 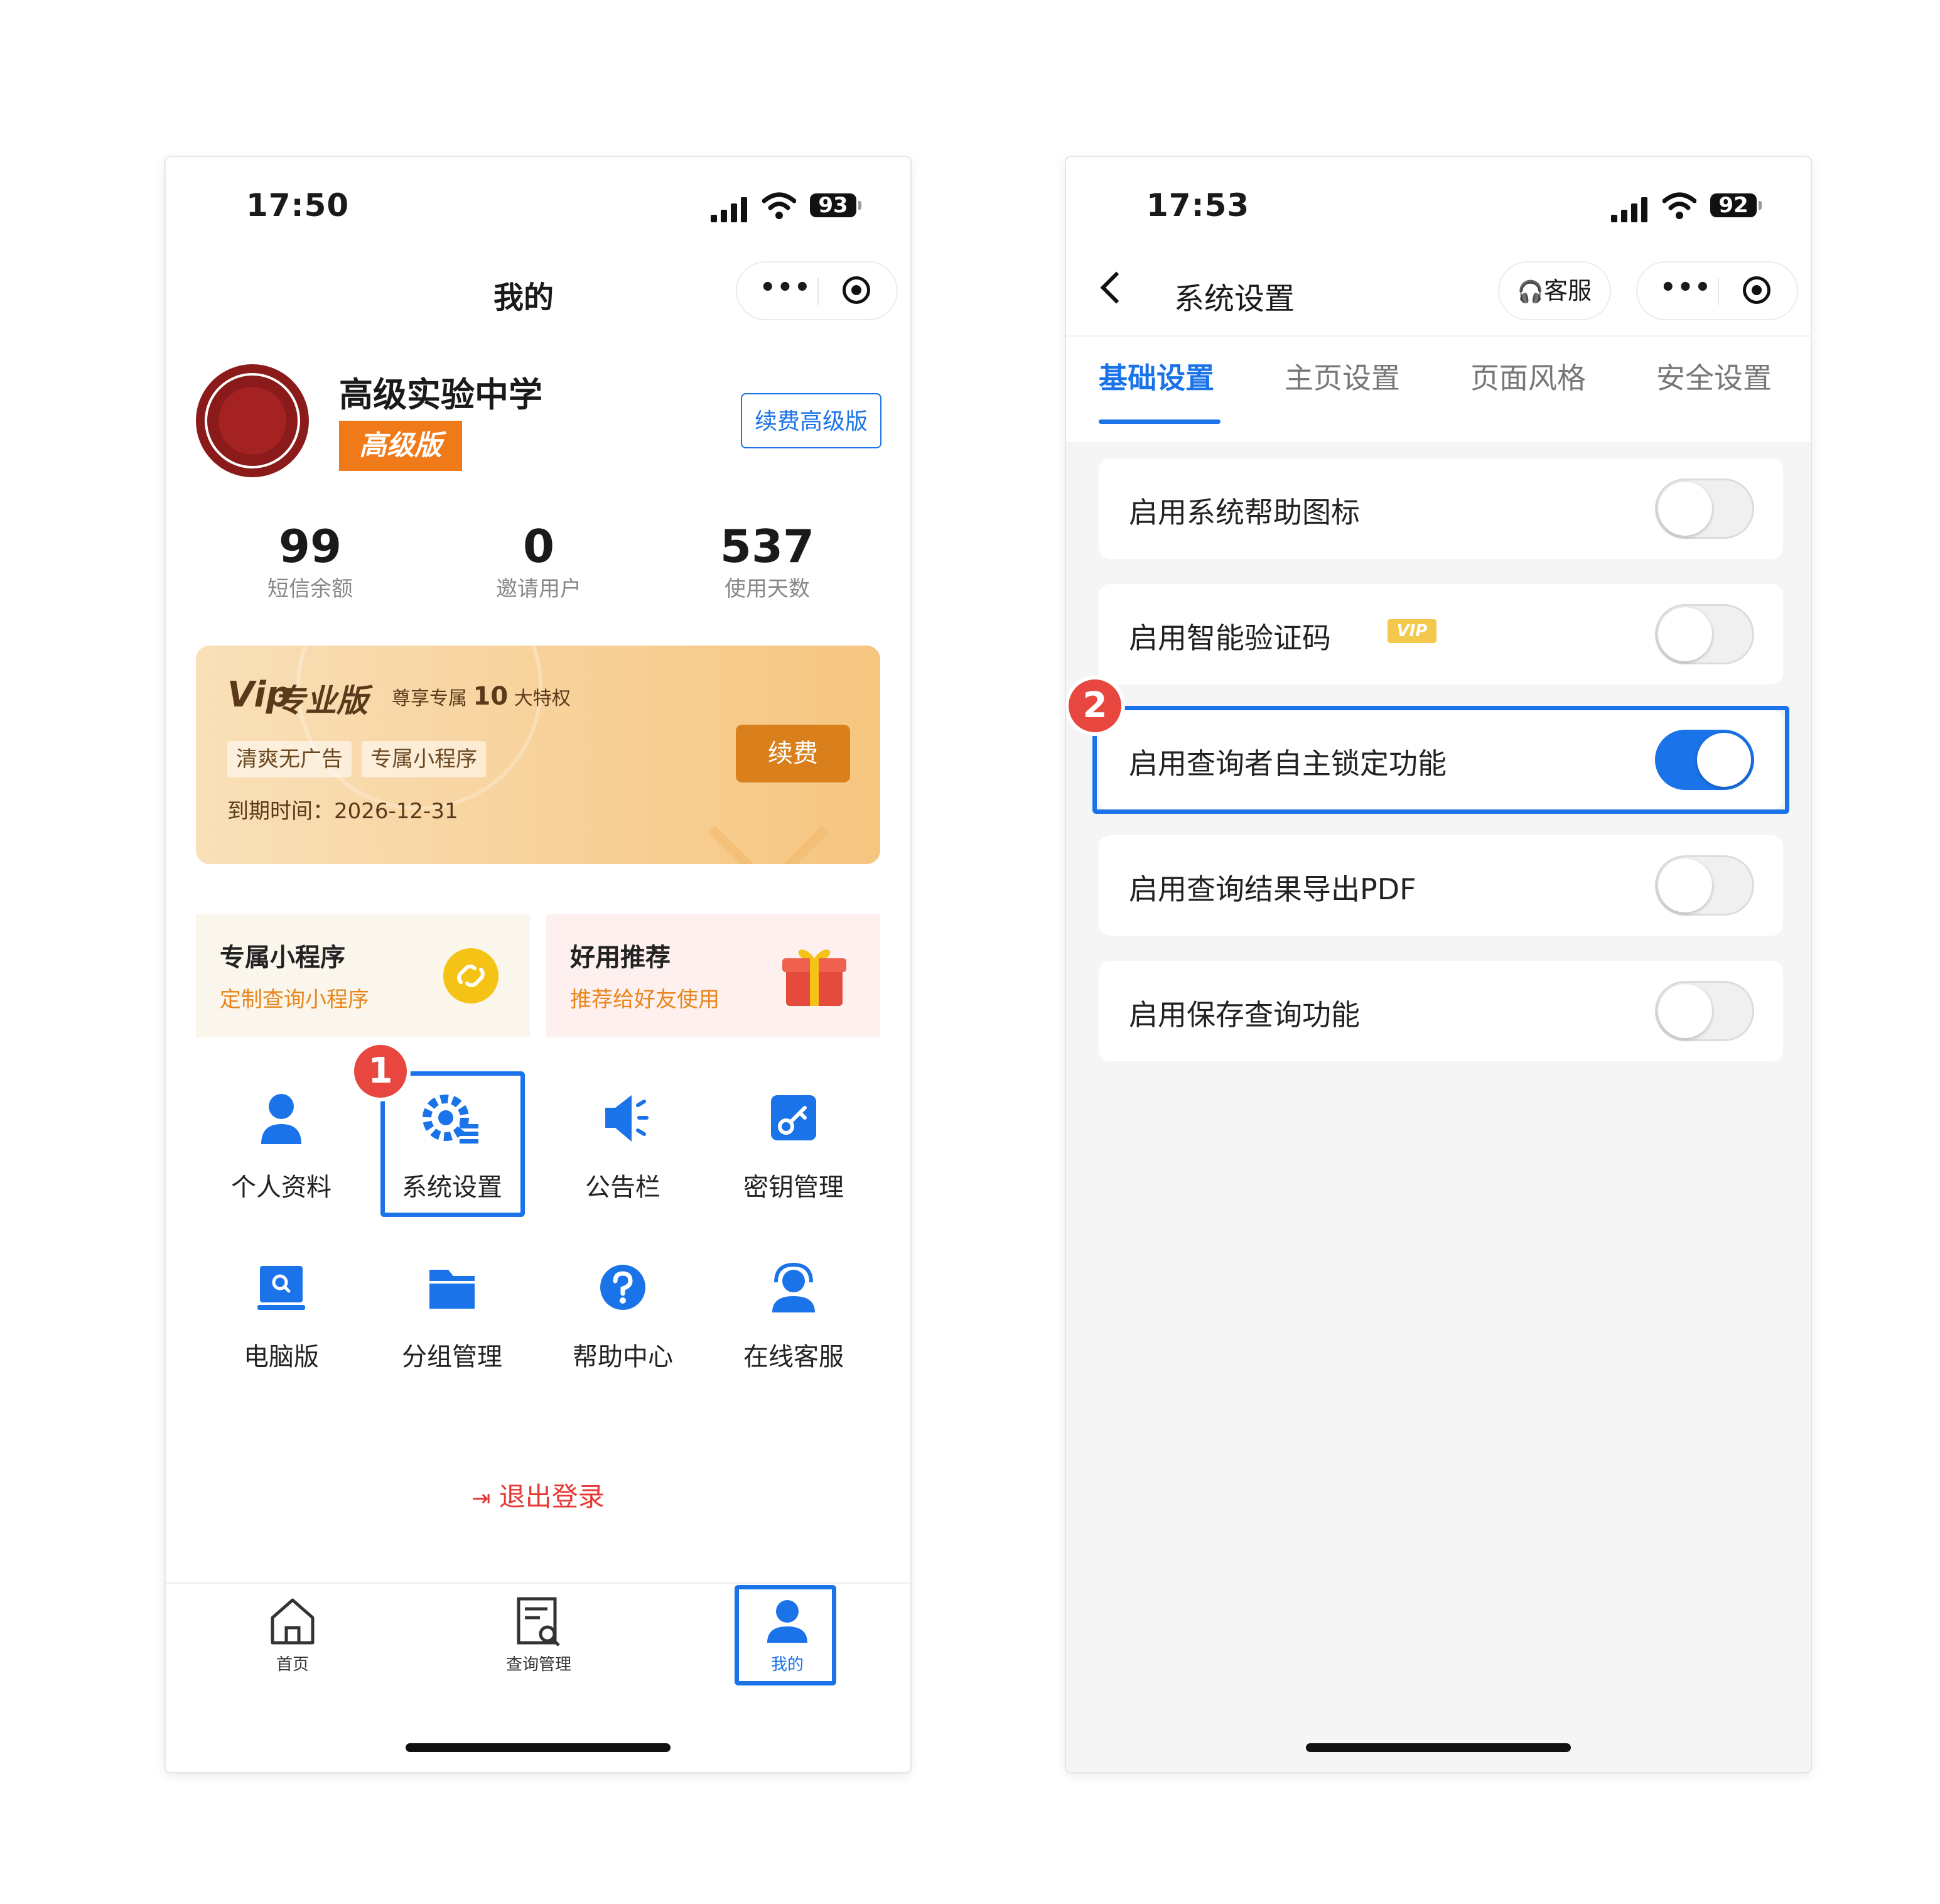 I want to click on home-icon, so click(x=293, y=1621).